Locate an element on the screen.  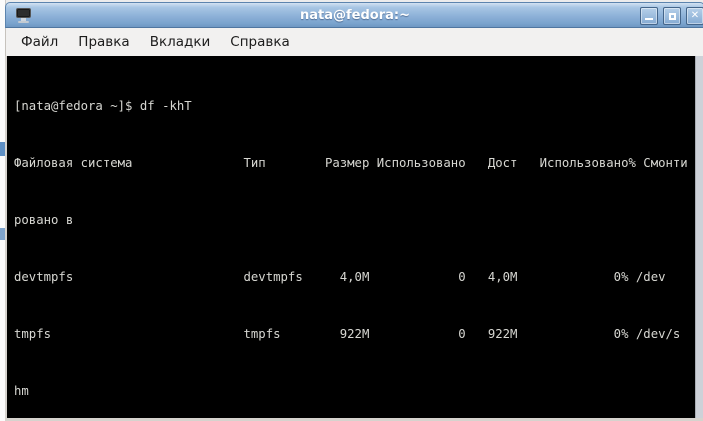
menu-help: Справка is located at coordinates (259, 42).